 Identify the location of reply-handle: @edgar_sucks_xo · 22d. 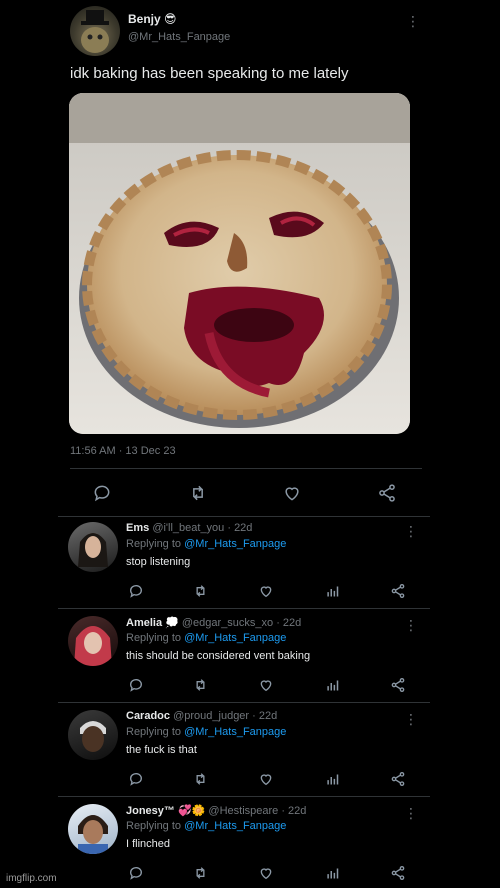
(241, 623).